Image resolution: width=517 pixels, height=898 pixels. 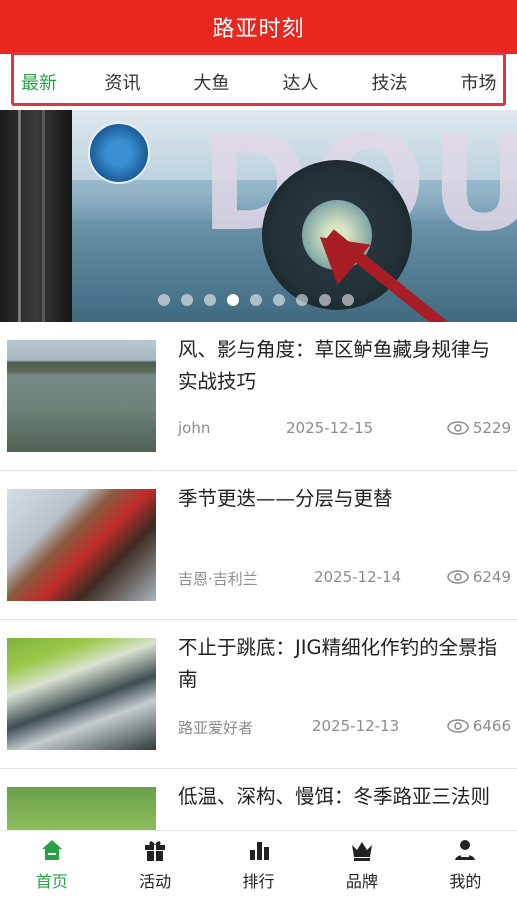 I want to click on tab-news: 资讯, so click(x=122, y=82).